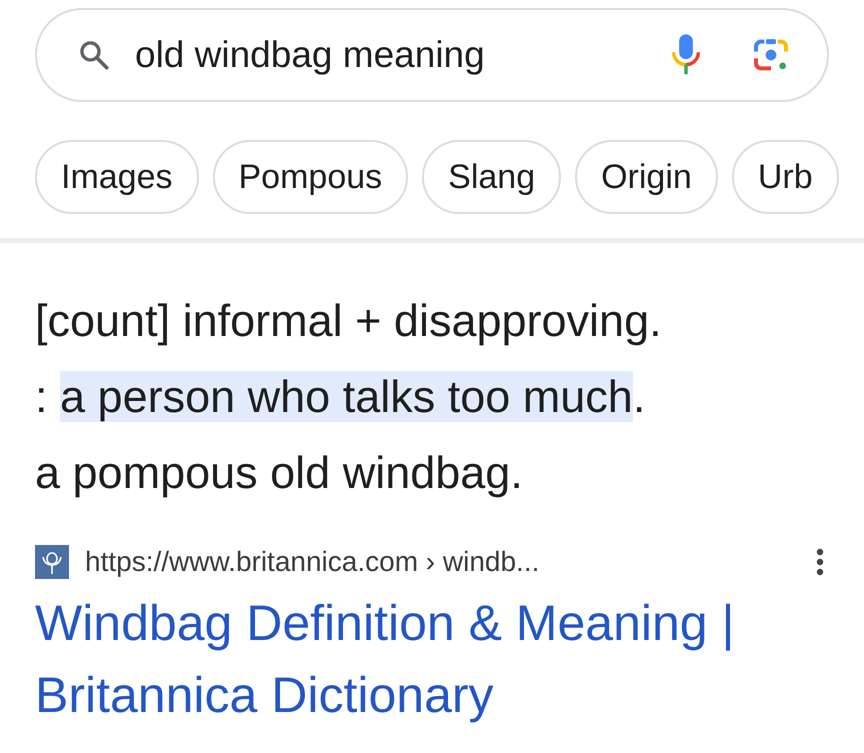 This screenshot has height=753, width=864. What do you see at coordinates (785, 177) in the screenshot?
I see `filter-chip: Urb` at bounding box center [785, 177].